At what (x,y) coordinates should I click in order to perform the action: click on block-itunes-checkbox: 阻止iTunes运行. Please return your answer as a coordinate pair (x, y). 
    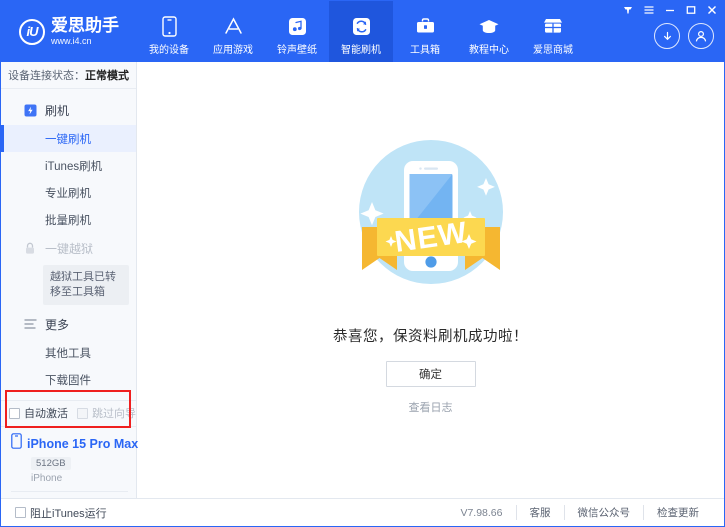
    Looking at the image, I should click on (61, 513).